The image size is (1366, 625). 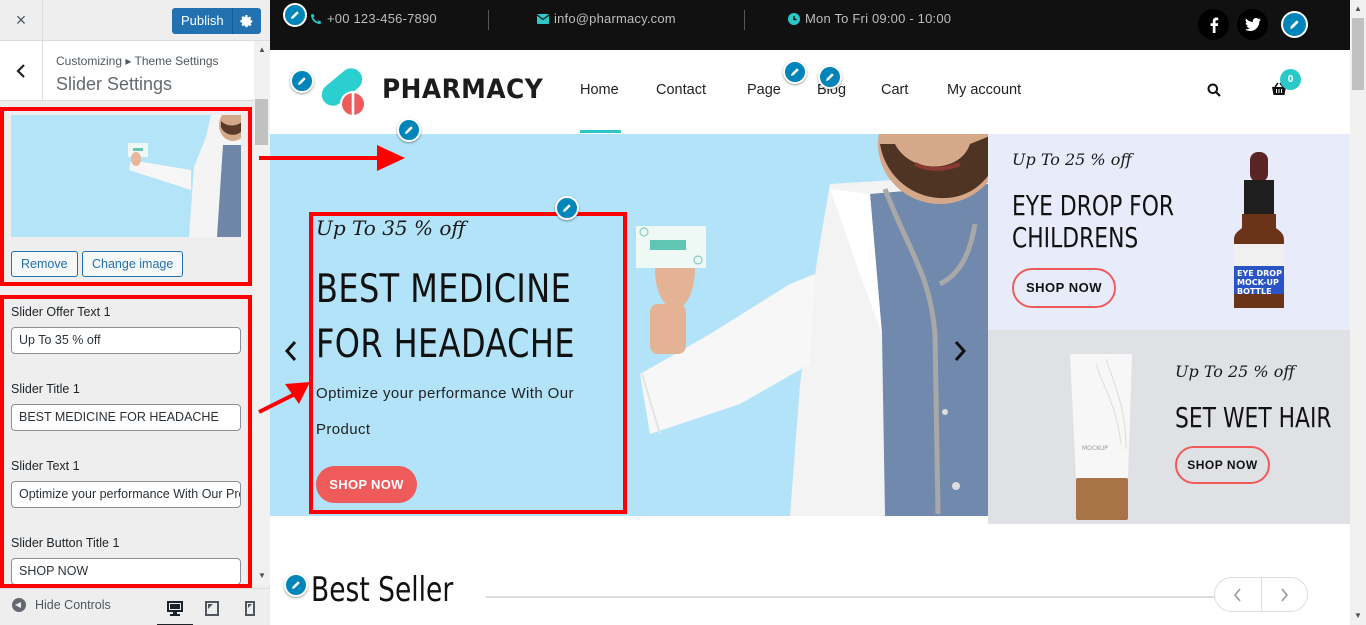 I want to click on active-nav-indicator, so click(x=600, y=131).